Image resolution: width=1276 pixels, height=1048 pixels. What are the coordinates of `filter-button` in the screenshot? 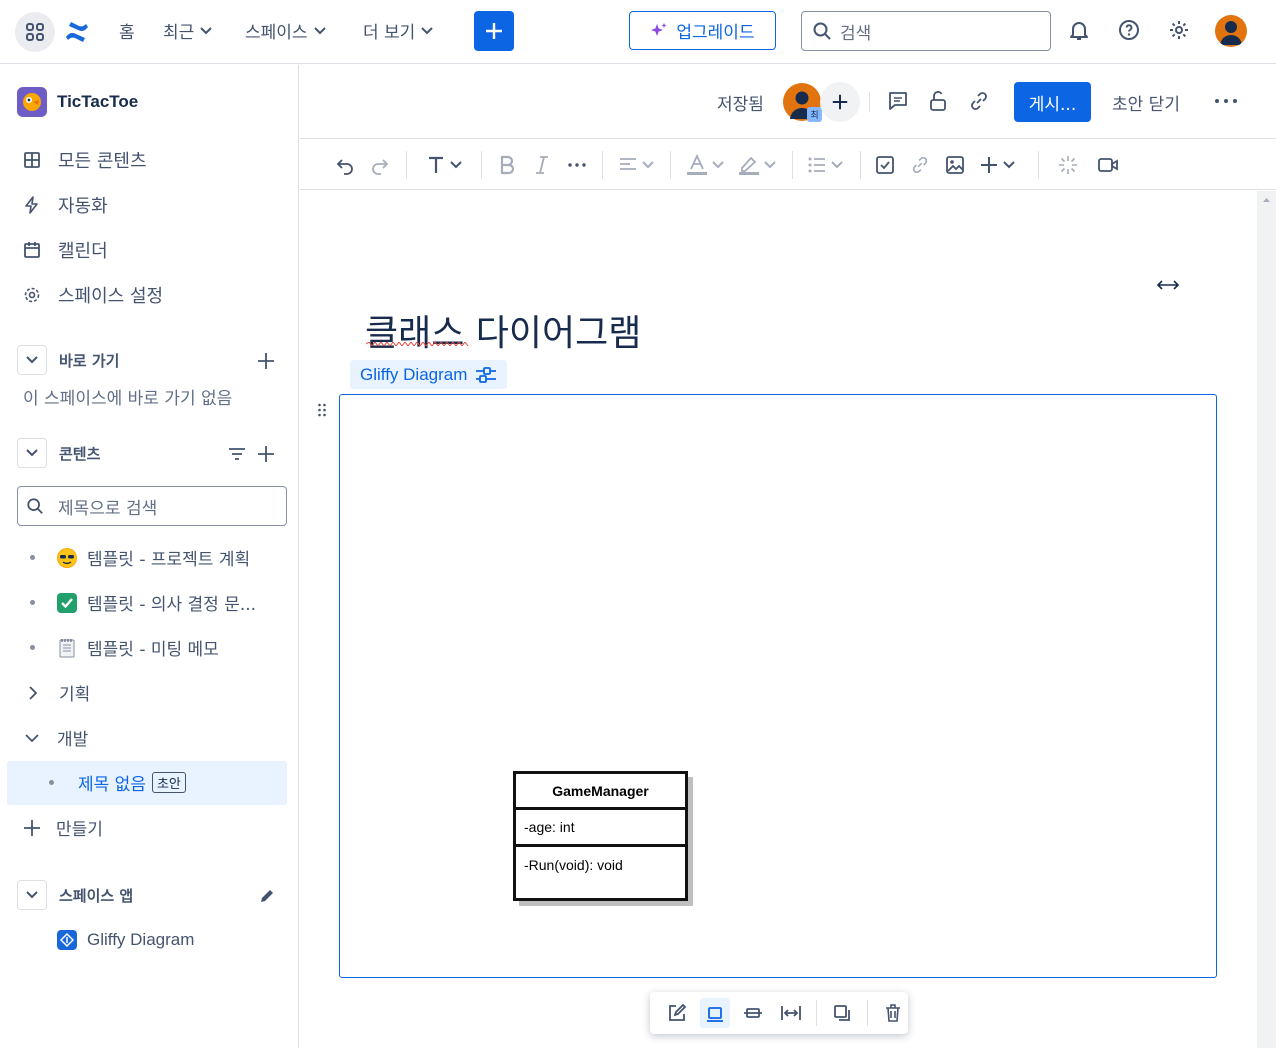 It's located at (237, 454).